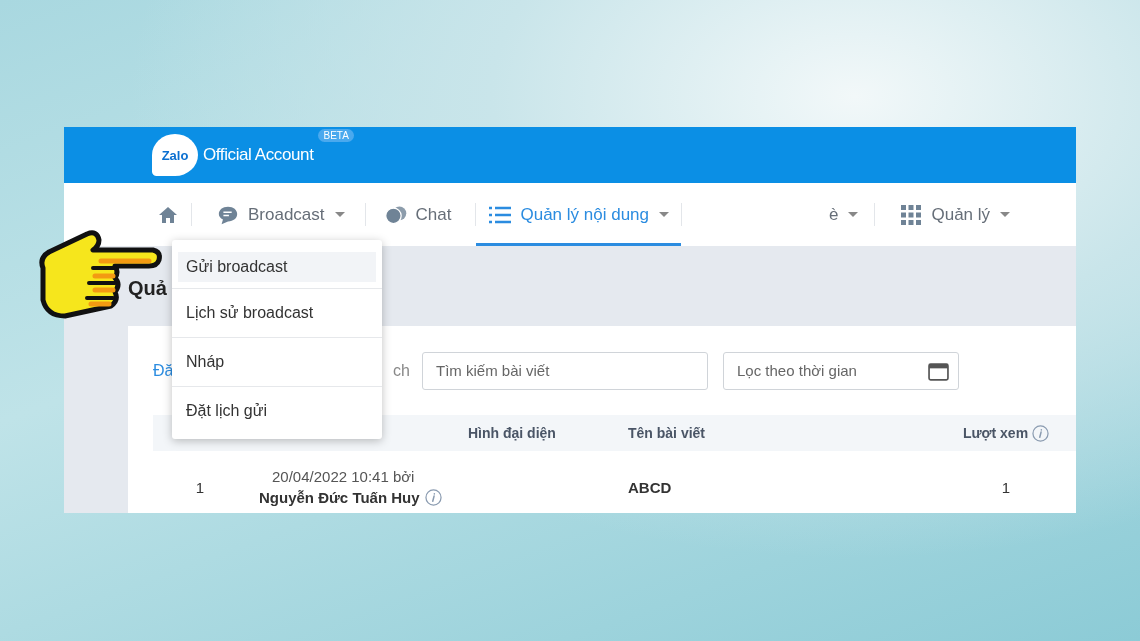 Image resolution: width=1140 pixels, height=641 pixels. I want to click on grid-icon, so click(911, 214).